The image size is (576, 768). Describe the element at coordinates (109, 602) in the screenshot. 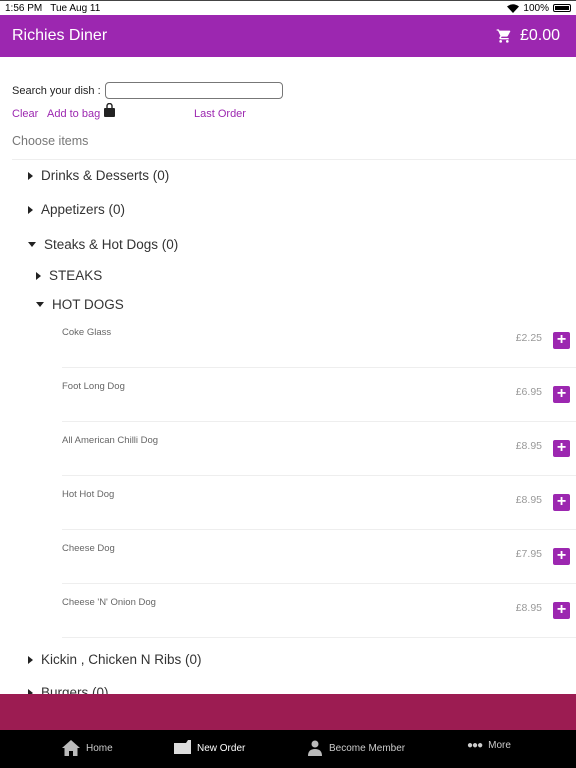

I see `item-name: Cheese 'N' Onion Dog` at that location.